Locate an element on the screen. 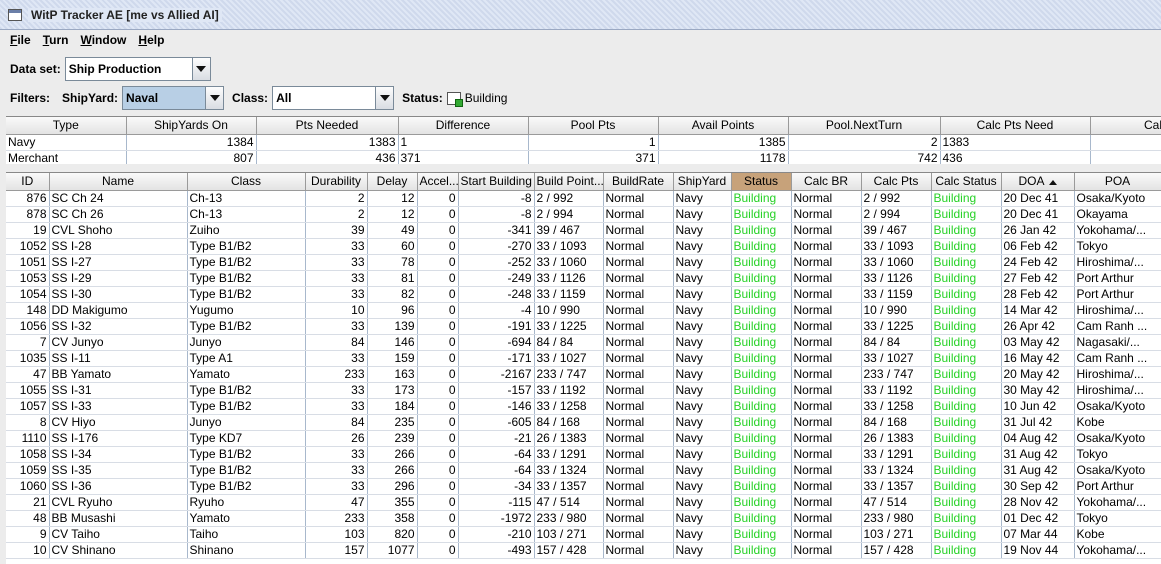 The height and width of the screenshot is (564, 1161). menu-file: File is located at coordinates (20, 40).